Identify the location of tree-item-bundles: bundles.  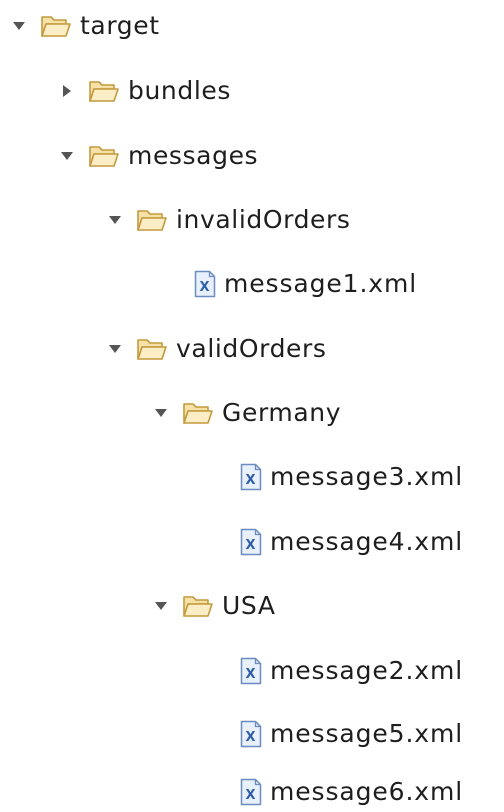
(143, 91).